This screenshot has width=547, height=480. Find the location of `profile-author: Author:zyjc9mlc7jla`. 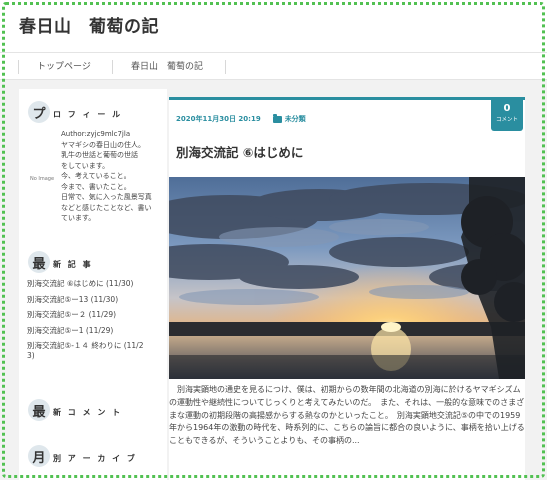

profile-author: Author:zyjc9mlc7jla is located at coordinates (96, 134).